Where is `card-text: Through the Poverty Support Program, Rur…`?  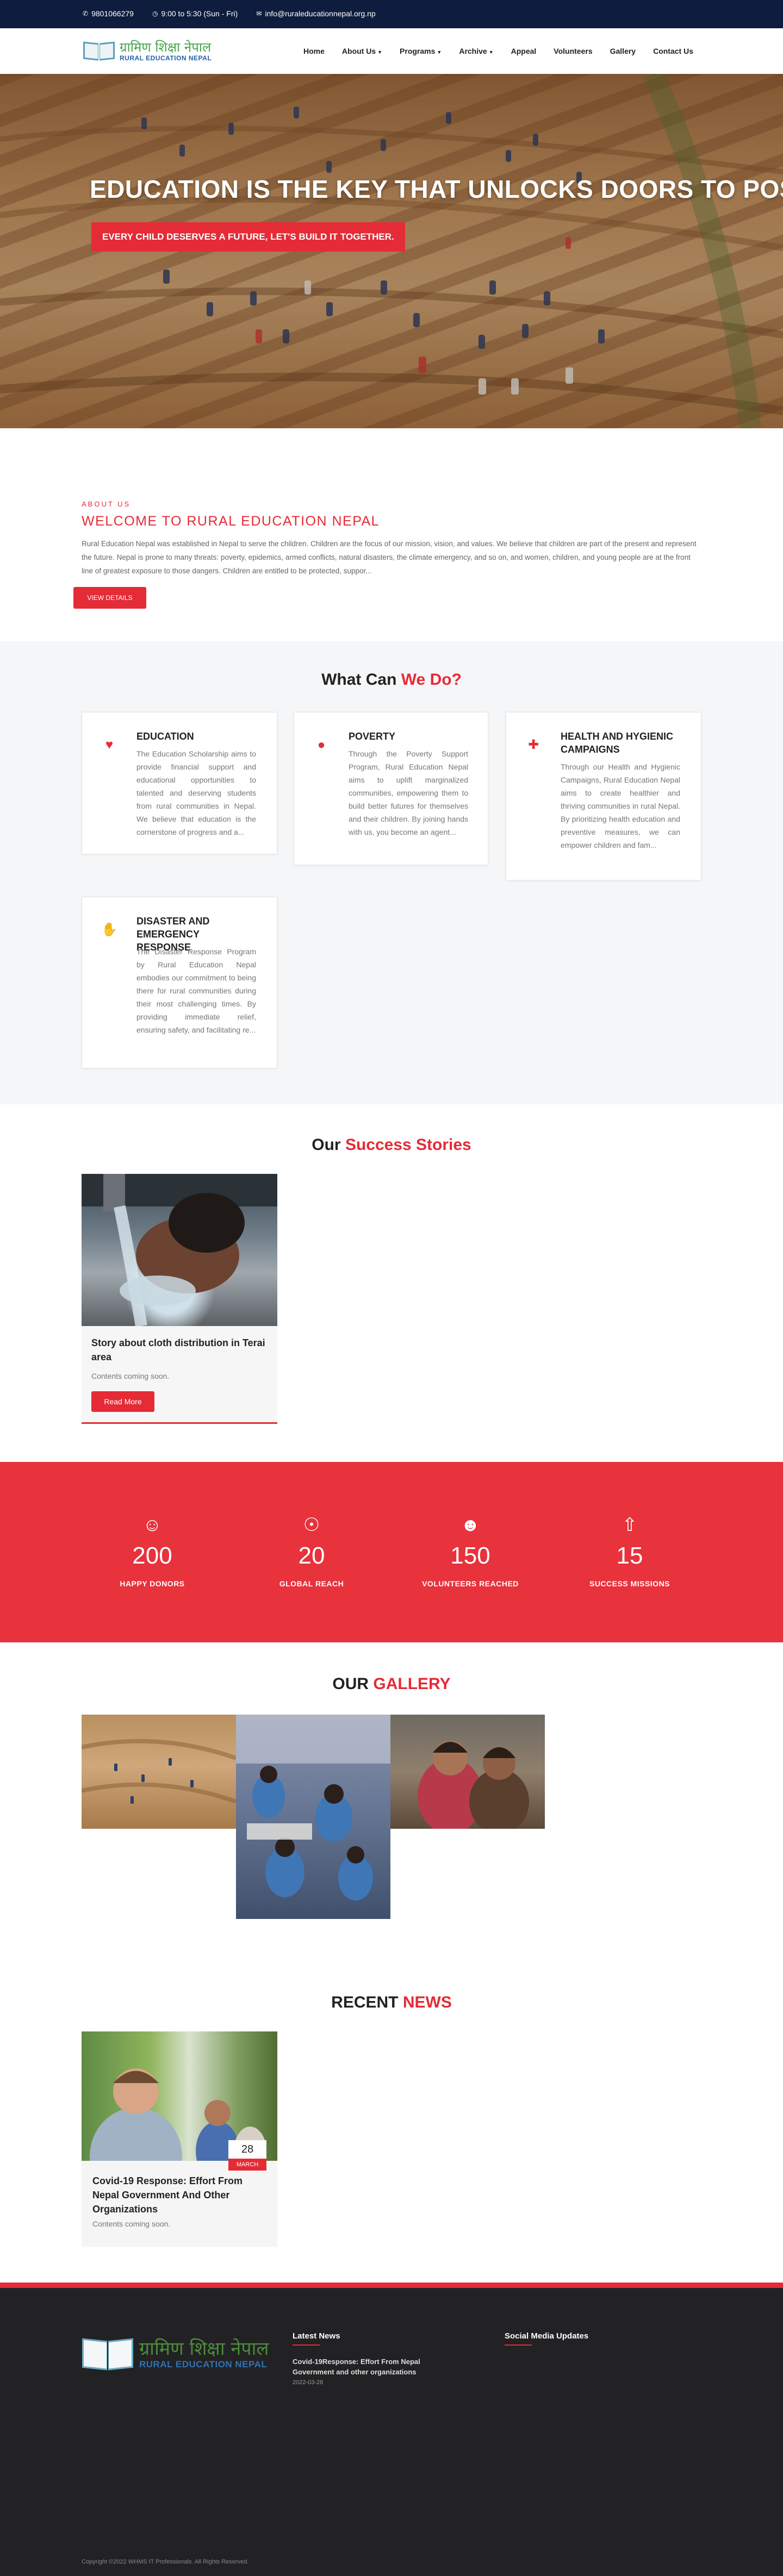
card-text: Through the Poverty Support Program, Rur… is located at coordinates (408, 792).